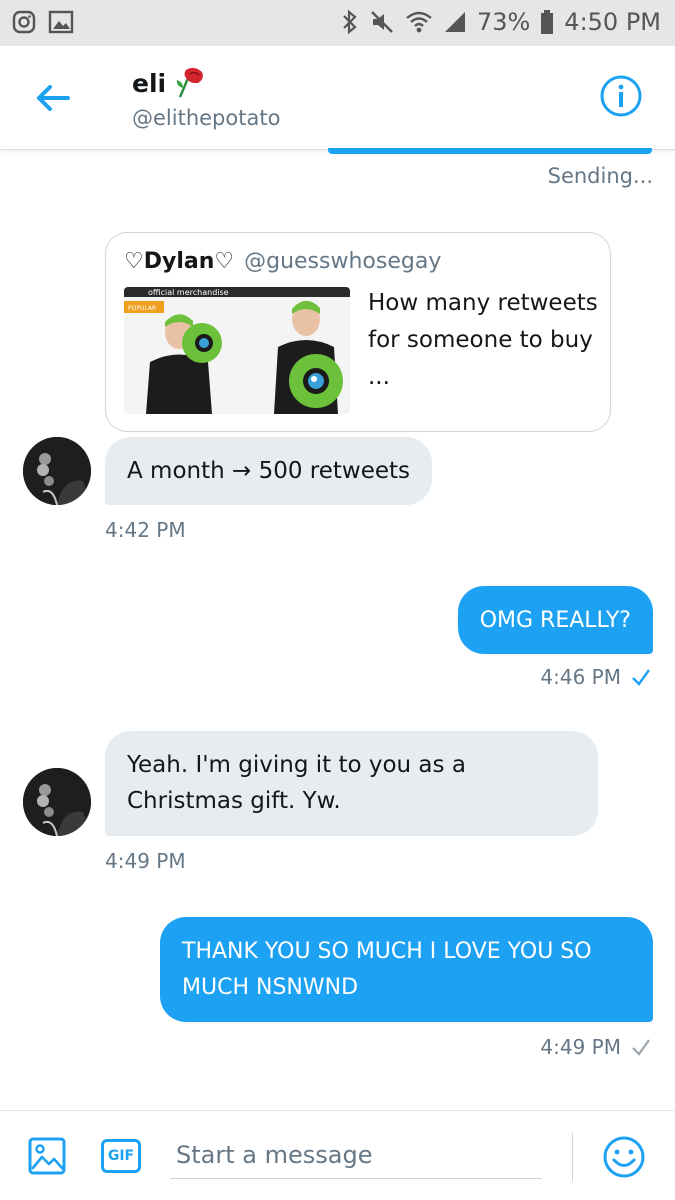 This screenshot has width=675, height=1200. I want to click on instagram-icon, so click(24, 22).